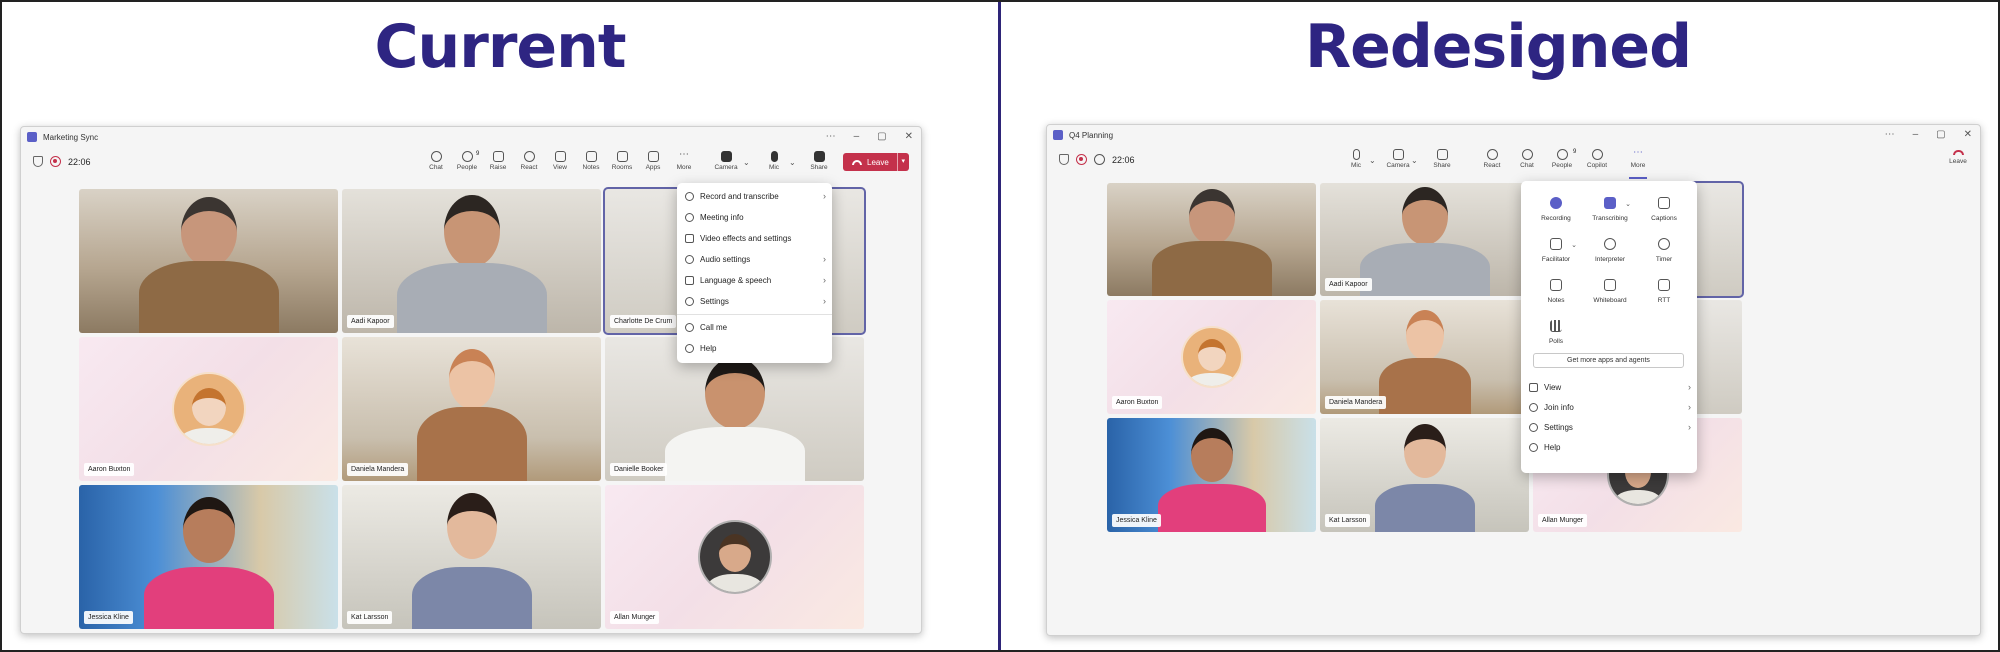 This screenshot has width=2000, height=652. Describe the element at coordinates (902, 162) in the screenshot. I see `chevron-down-icon: ▾` at that location.